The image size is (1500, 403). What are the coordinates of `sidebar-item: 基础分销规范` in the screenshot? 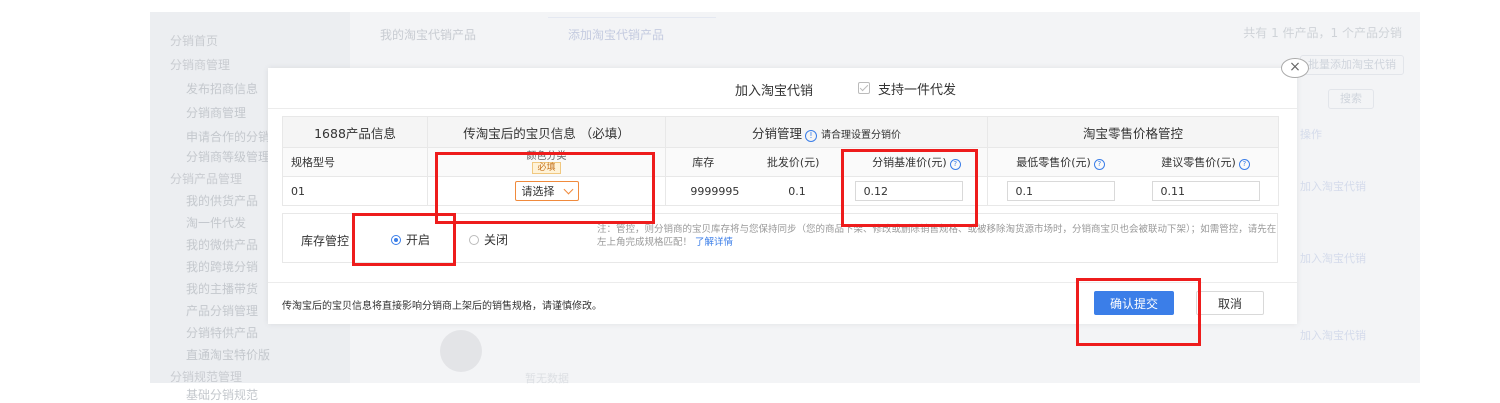 It's located at (222, 394).